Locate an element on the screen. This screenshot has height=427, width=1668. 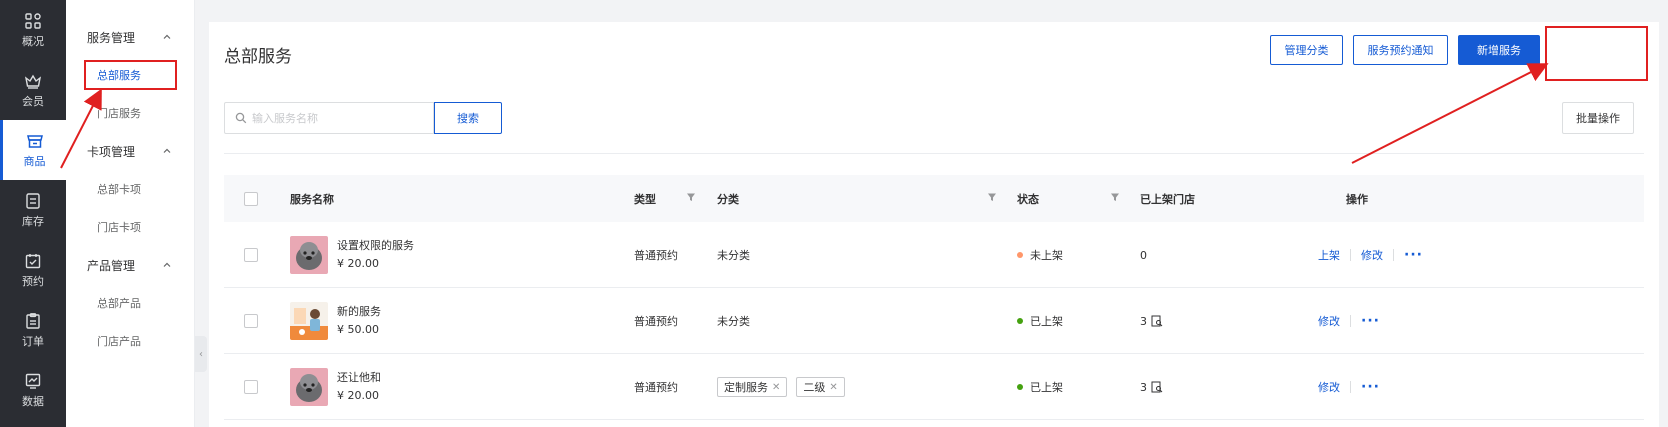
nav-group-label: 服务管理 is located at coordinates (111, 37).